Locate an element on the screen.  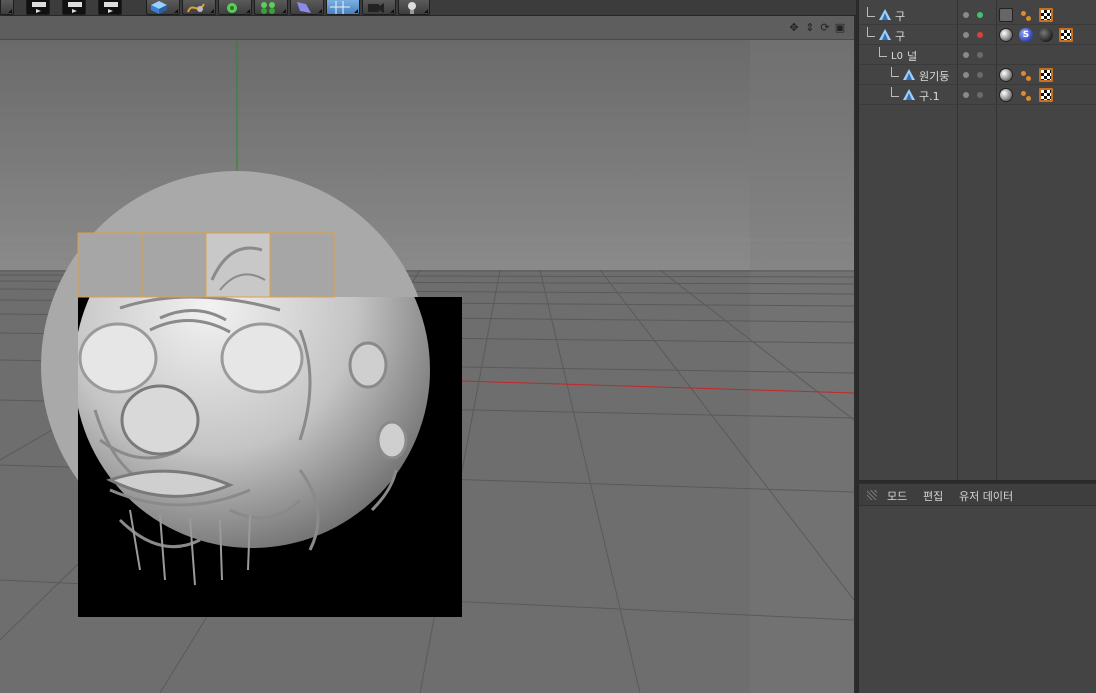
viewport-header: ✥ ⇕ ⟳ ▣ is located at coordinates (427, 28).